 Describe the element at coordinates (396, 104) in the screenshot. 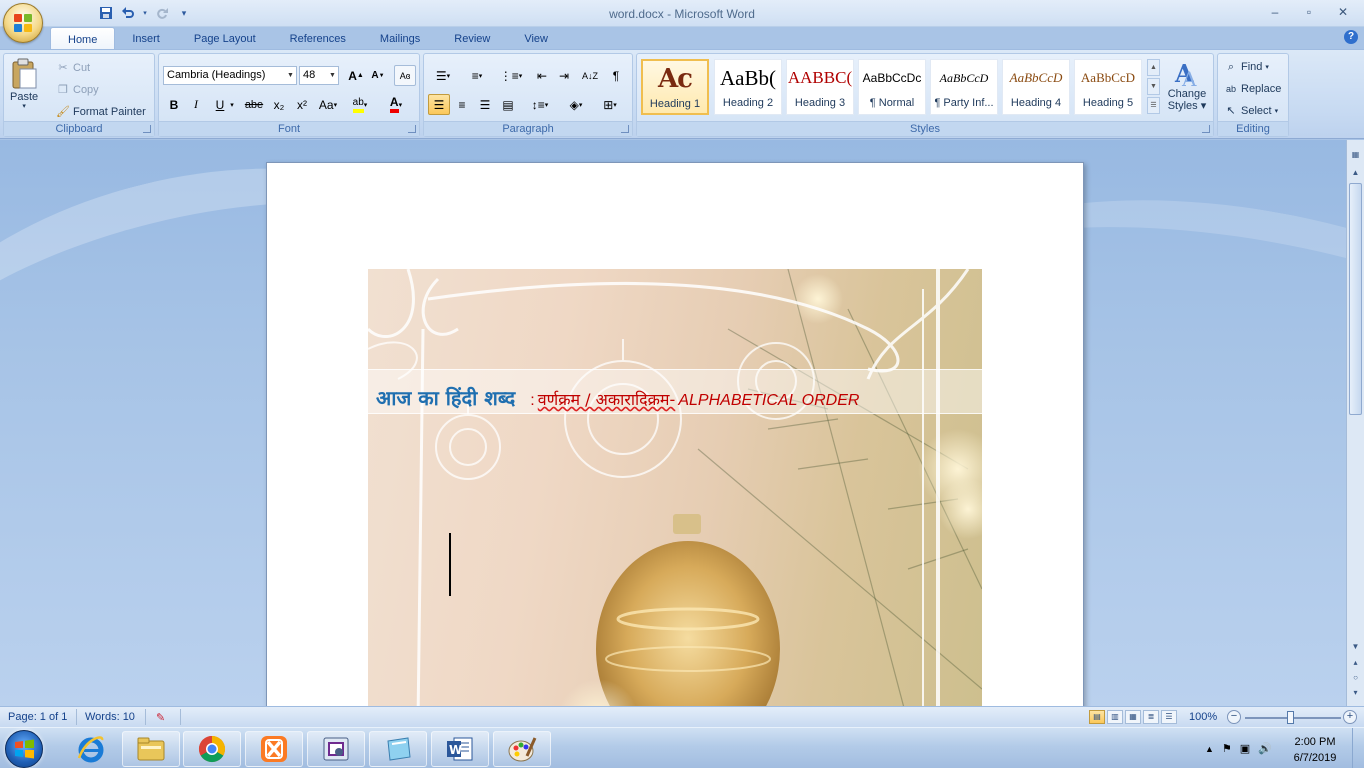

I see `font-color-button: A ▾` at that location.